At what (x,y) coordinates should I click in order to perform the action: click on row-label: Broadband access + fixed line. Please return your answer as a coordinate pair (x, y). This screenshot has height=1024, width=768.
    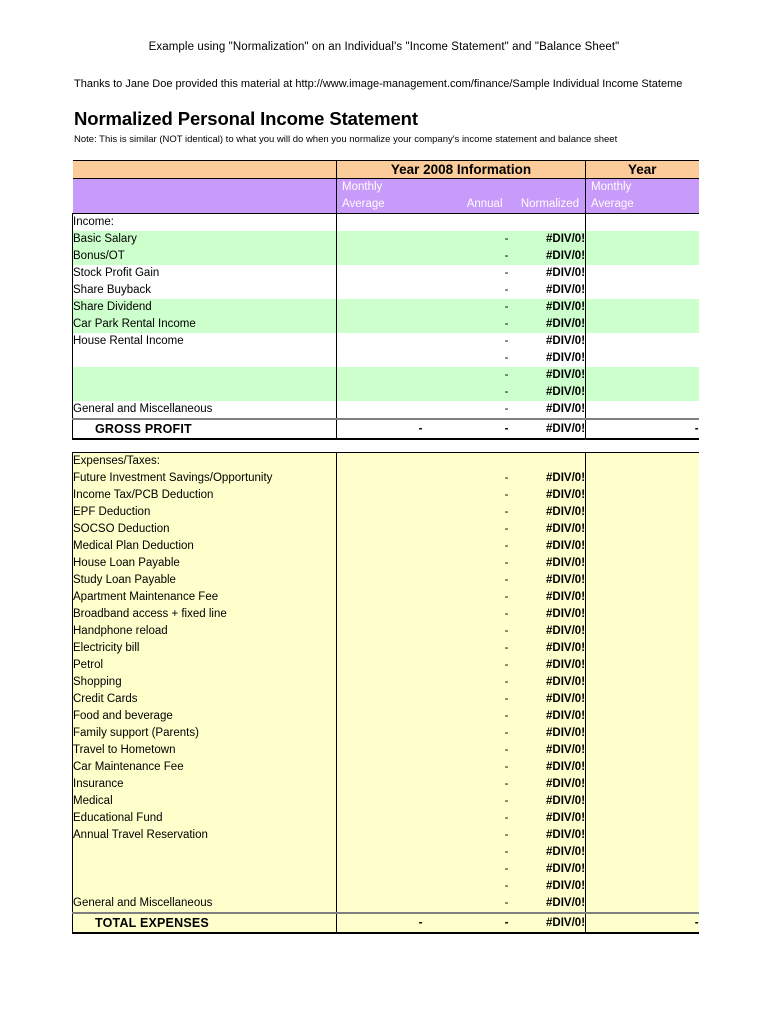
    Looking at the image, I should click on (204, 614).